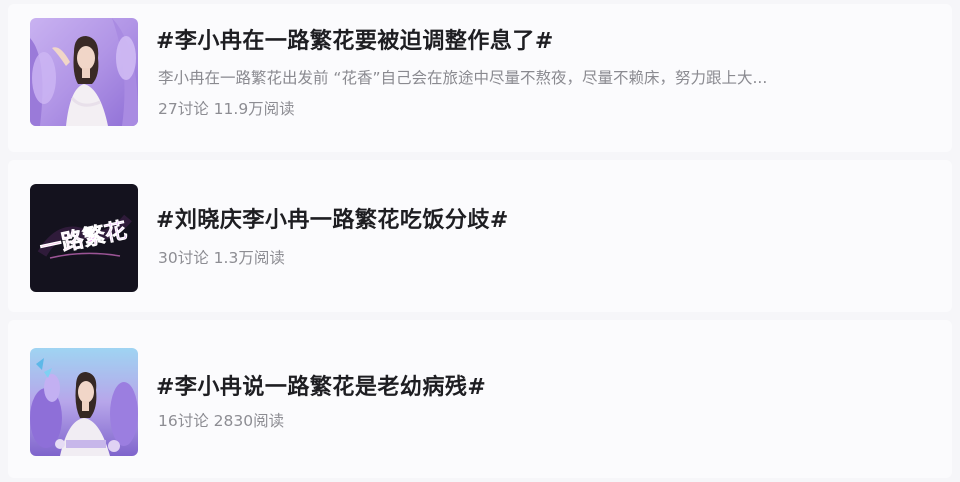 Image resolution: width=960 pixels, height=482 pixels. What do you see at coordinates (183, 258) in the screenshot?
I see `discussion-count: 30讨论` at bounding box center [183, 258].